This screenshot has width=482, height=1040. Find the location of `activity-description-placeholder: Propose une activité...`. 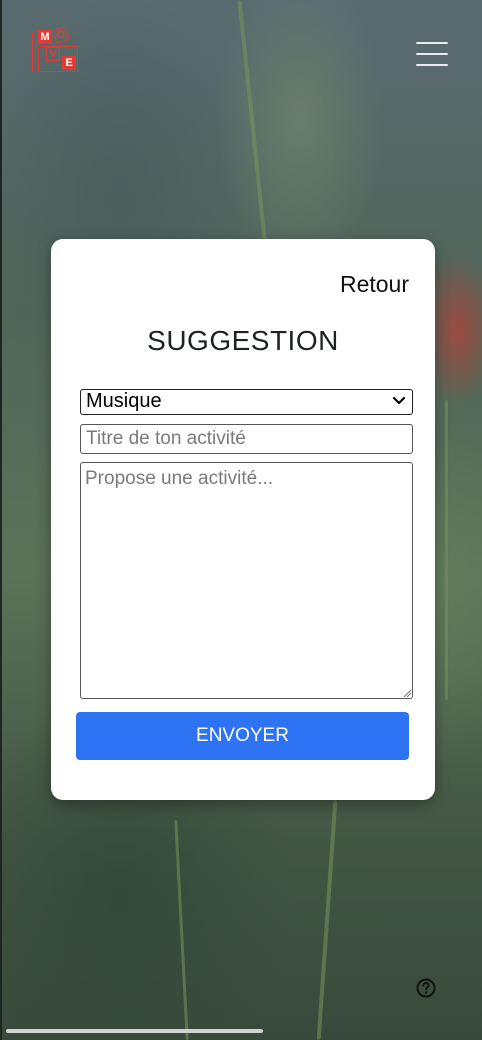

activity-description-placeholder: Propose une activité... is located at coordinates (179, 478).